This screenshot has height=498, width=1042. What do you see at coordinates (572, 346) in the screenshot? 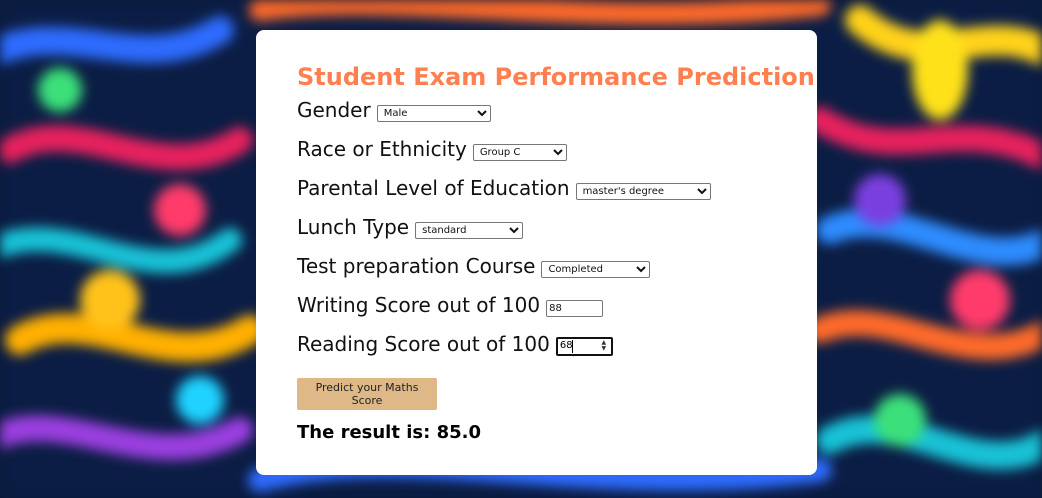
I see `text-cursor` at bounding box center [572, 346].